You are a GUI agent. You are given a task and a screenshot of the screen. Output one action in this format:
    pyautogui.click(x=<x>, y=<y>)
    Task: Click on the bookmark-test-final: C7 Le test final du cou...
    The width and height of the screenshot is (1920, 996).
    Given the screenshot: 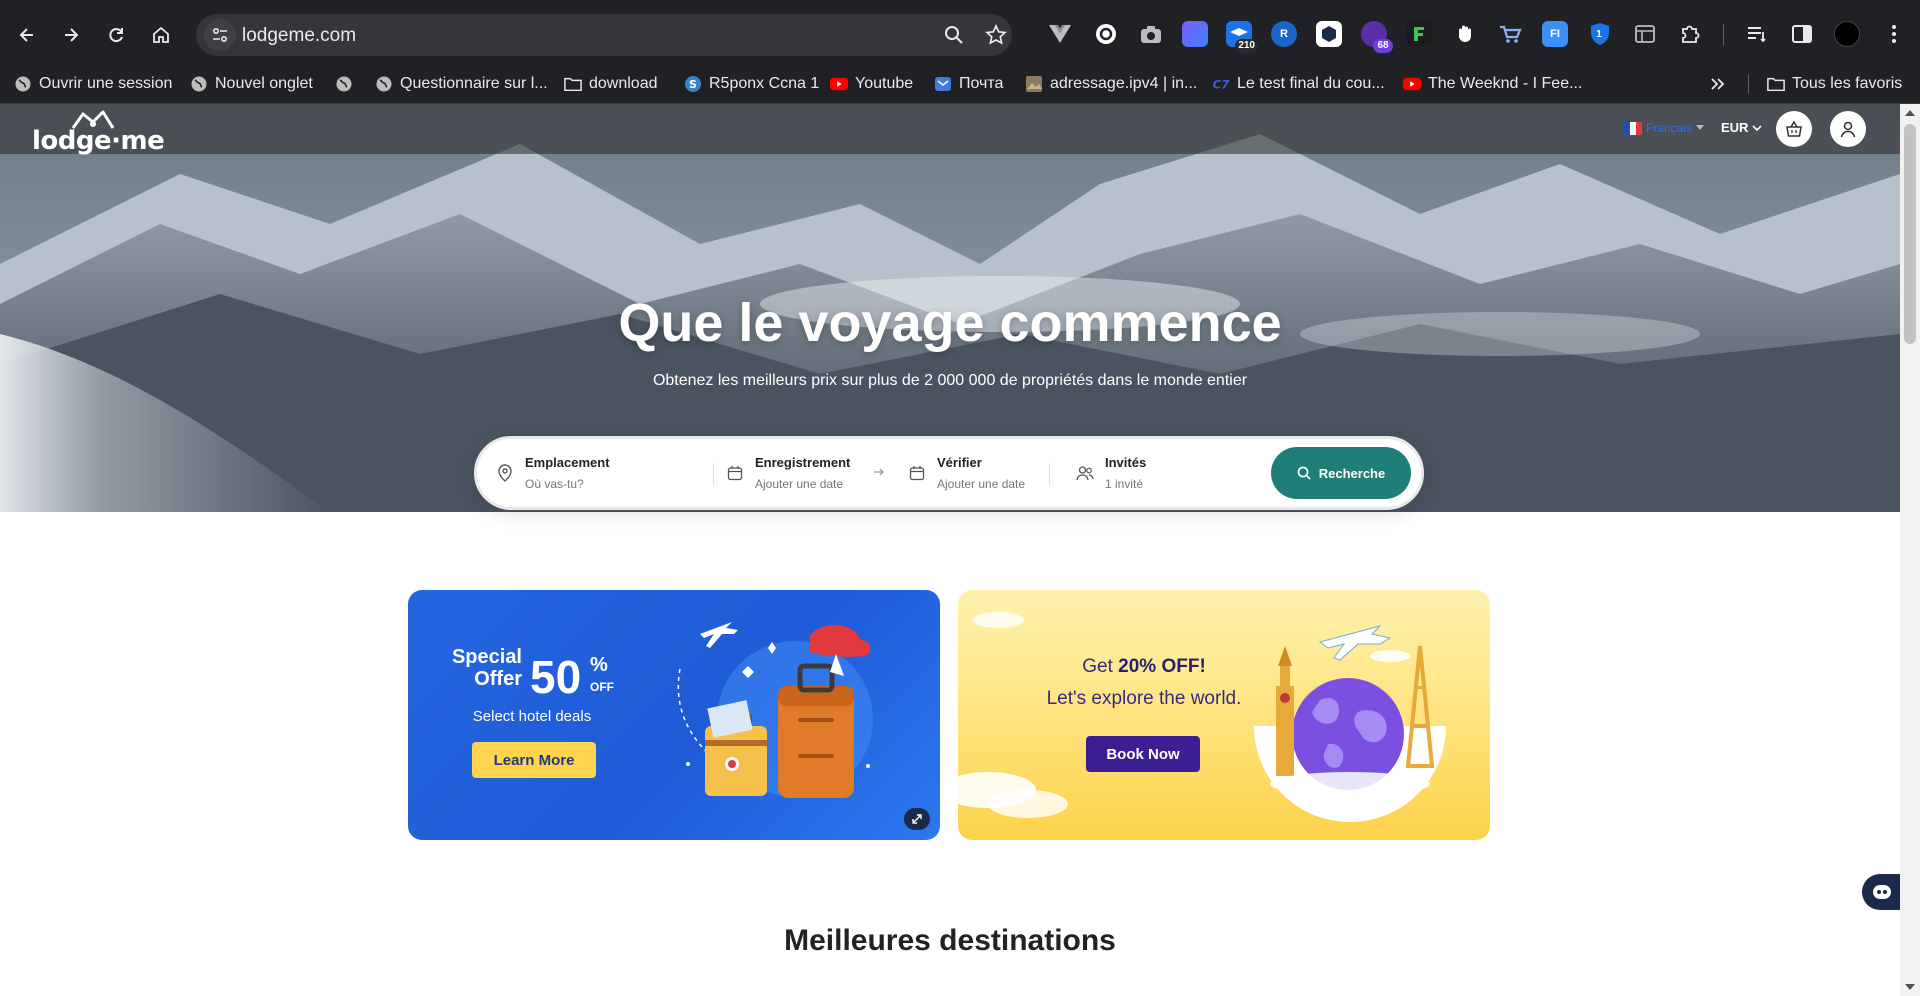 What is the action you would take?
    pyautogui.click(x=1298, y=84)
    